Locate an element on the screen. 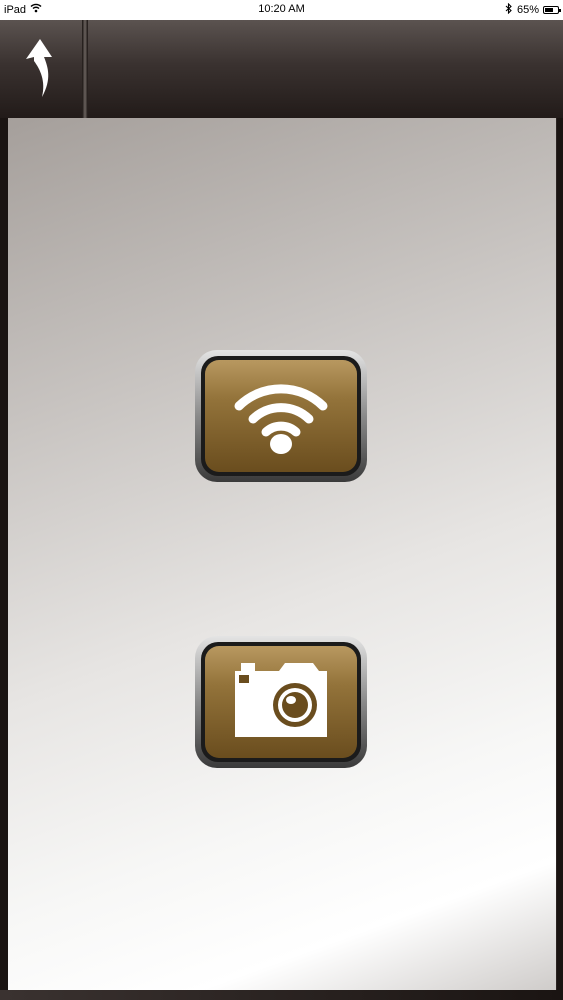  wifi-button-bezel is located at coordinates (281, 416).